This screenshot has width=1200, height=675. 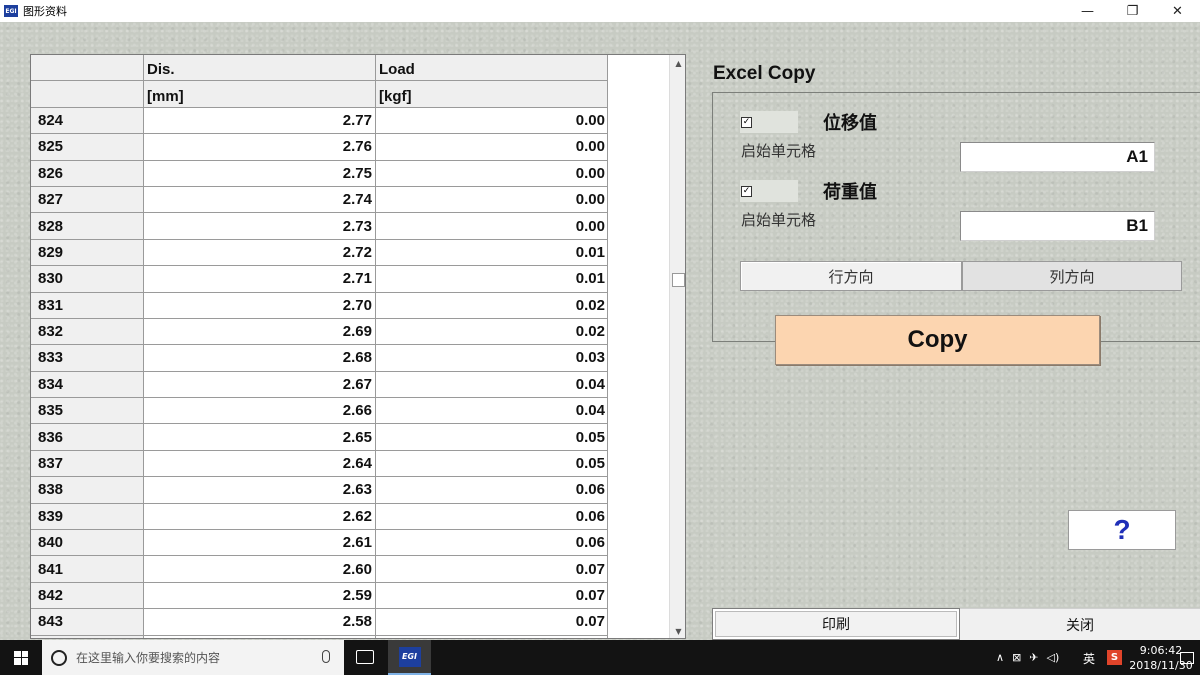 What do you see at coordinates (148, 658) in the screenshot?
I see `search-placeholder: 在这里输入你要搜索的内容` at bounding box center [148, 658].